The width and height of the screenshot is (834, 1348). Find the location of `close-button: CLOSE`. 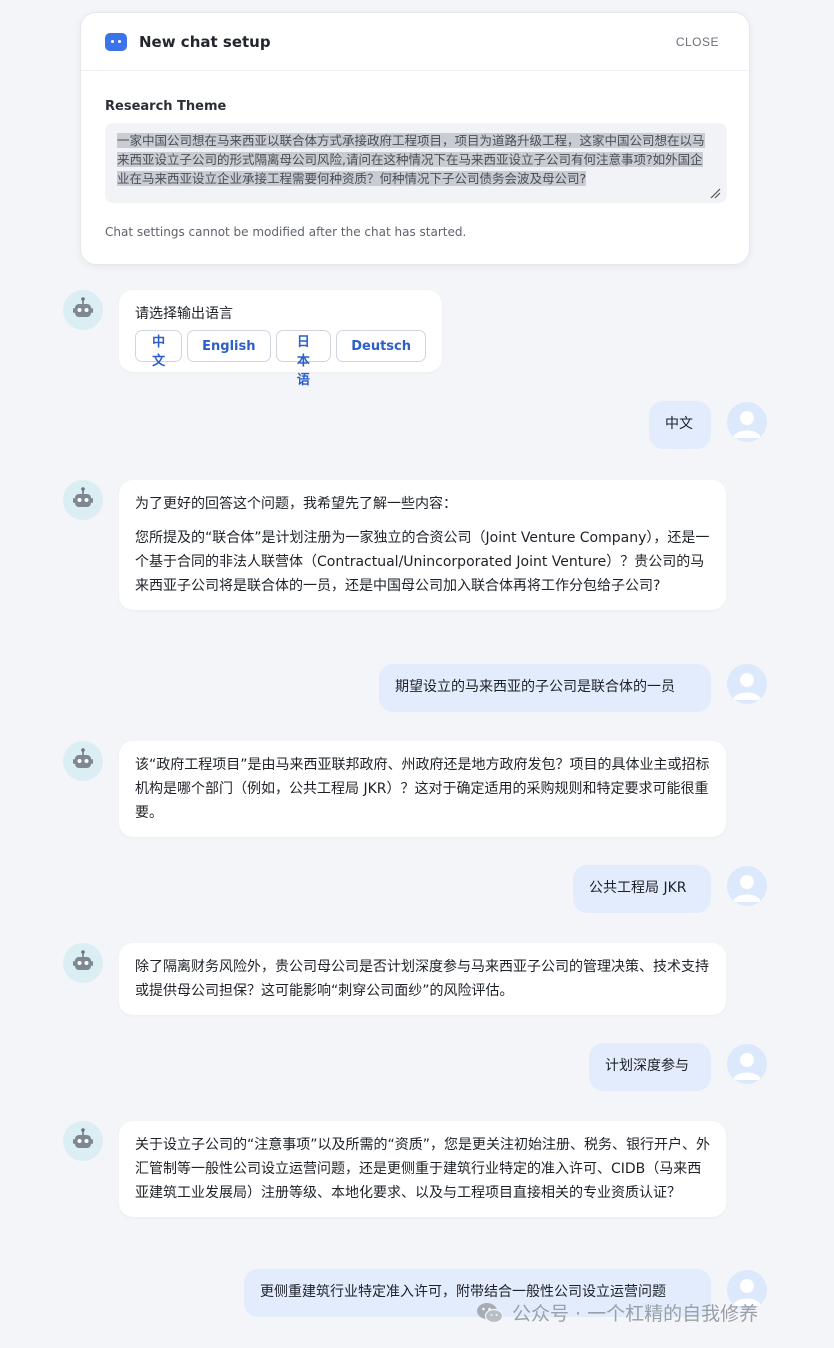

close-button: CLOSE is located at coordinates (697, 42).